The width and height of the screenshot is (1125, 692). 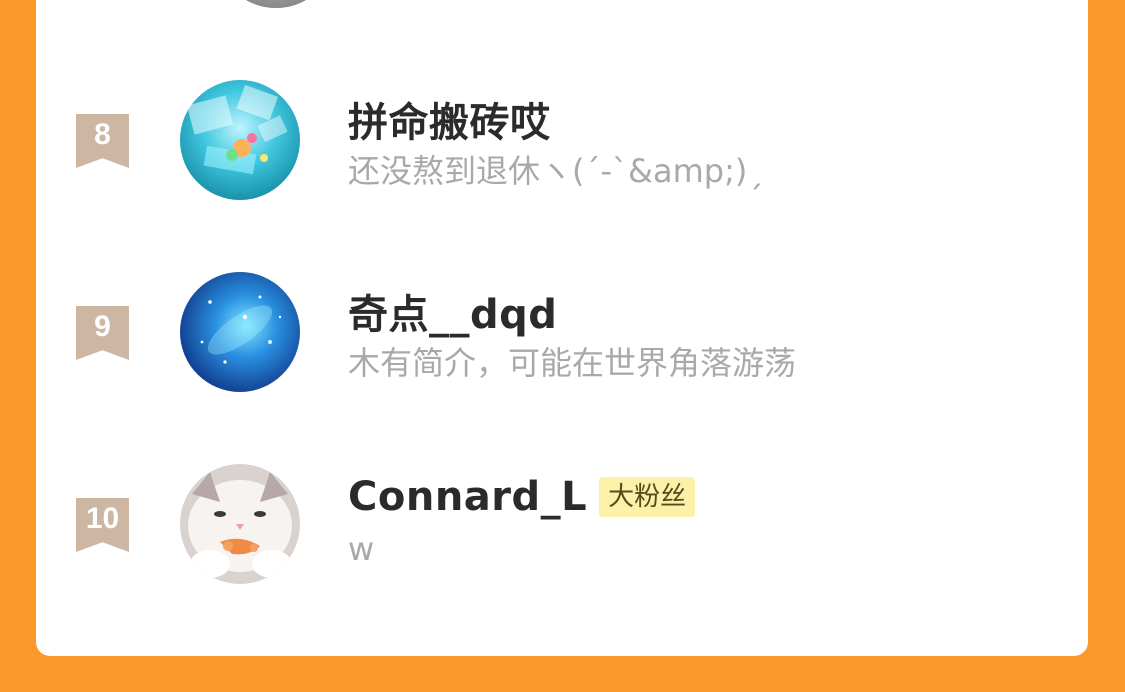 I want to click on rank-badge: 10, so click(x=102, y=525).